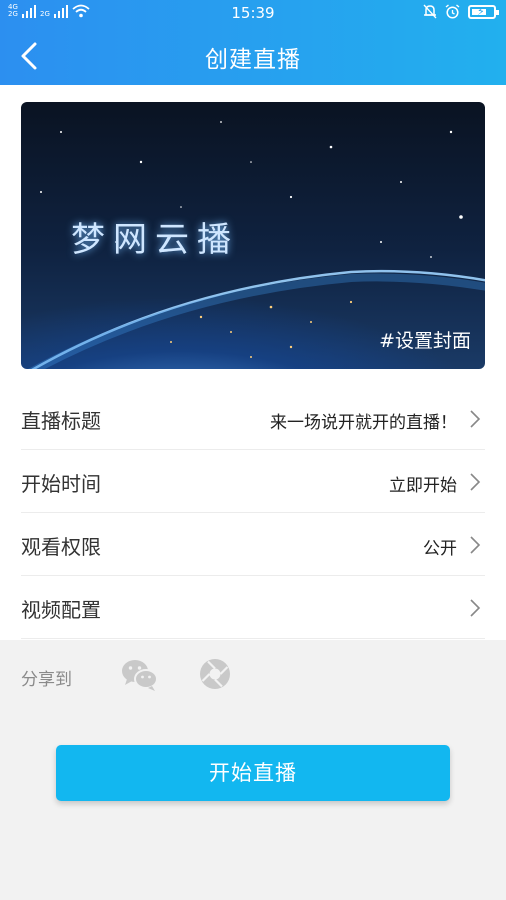 The height and width of the screenshot is (900, 506). Describe the element at coordinates (452, 11) in the screenshot. I see `alarm-icon` at that location.